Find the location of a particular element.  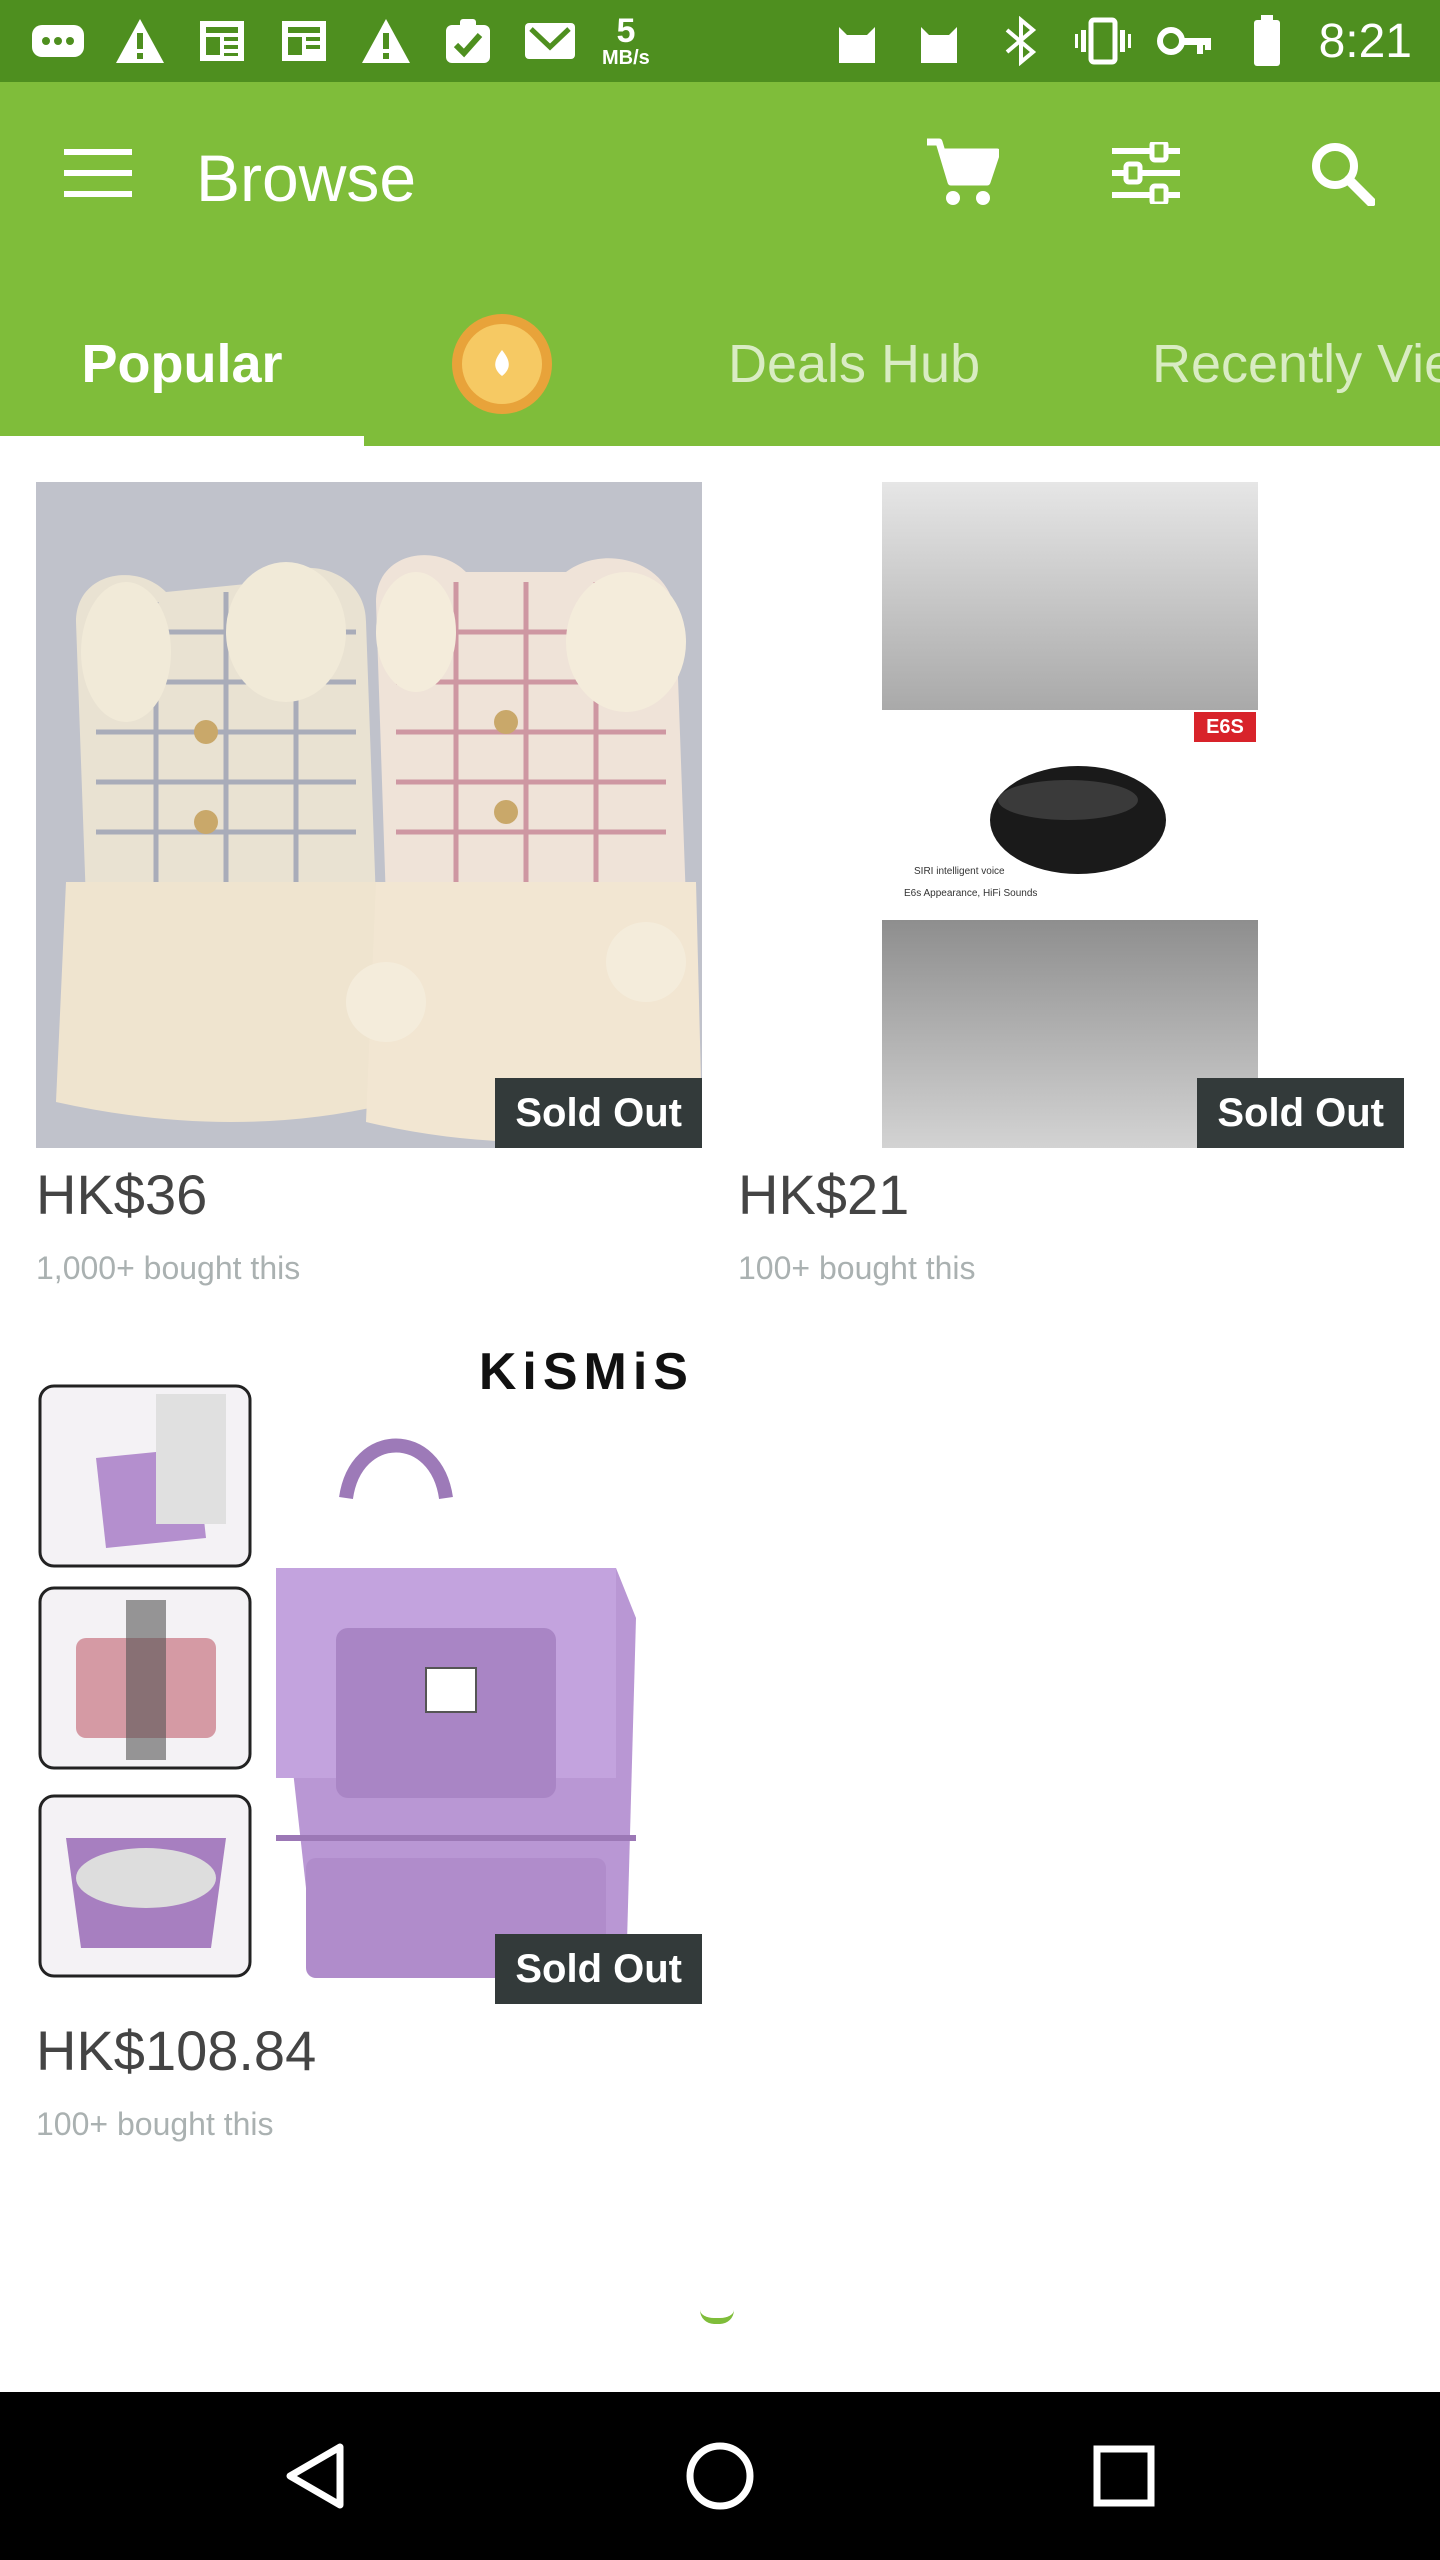

vibrate-icon is located at coordinates (1103, 41).